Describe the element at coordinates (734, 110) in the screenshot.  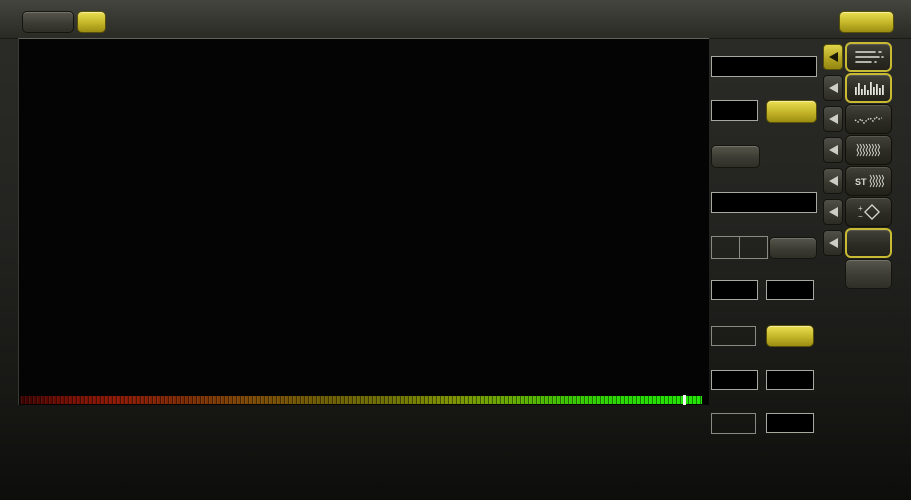
I see `full-scale-field` at that location.